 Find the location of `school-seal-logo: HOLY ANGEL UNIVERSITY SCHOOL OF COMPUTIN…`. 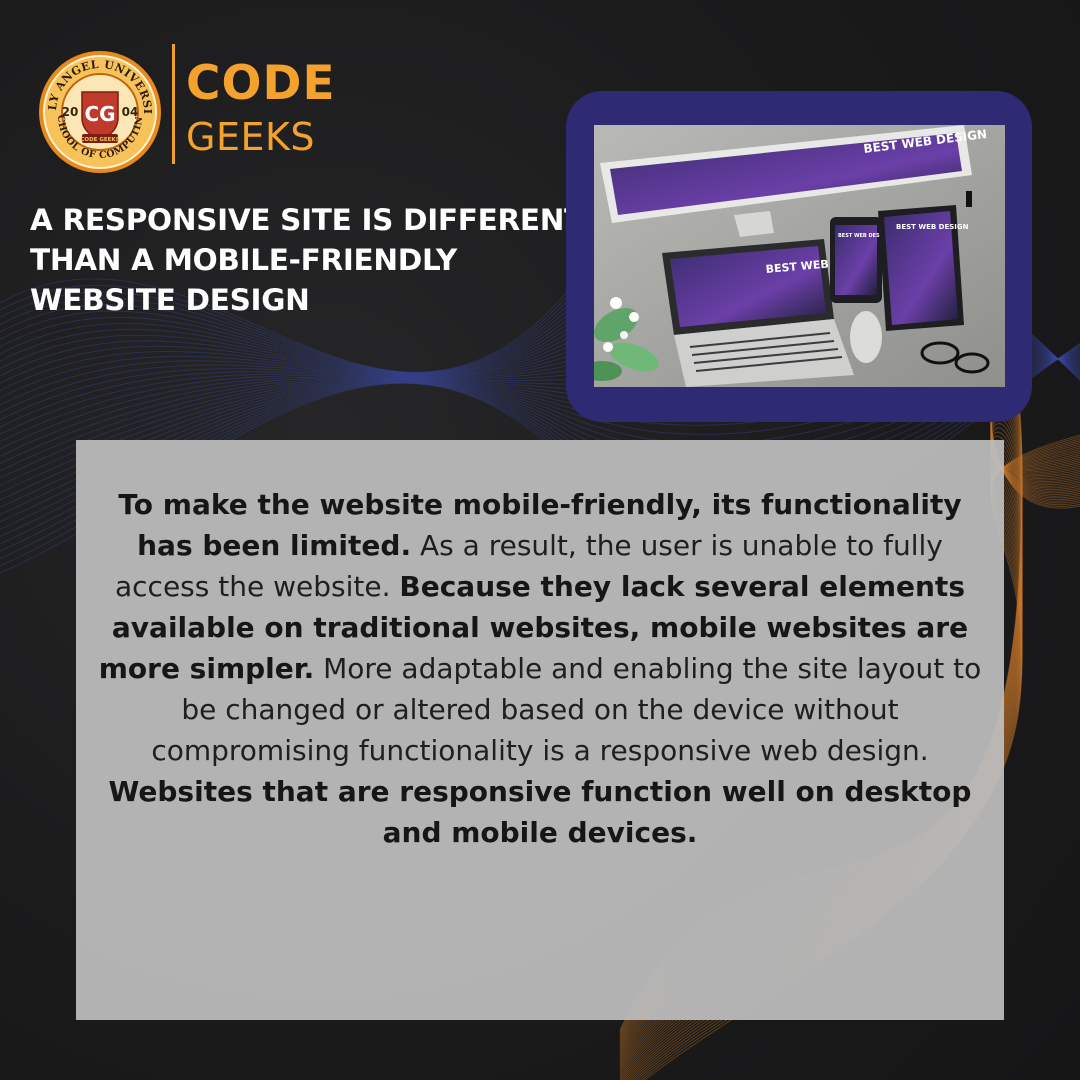

school-seal-logo: HOLY ANGEL UNIVERSITY SCHOOL OF COMPUTIN… is located at coordinates (99, 111).